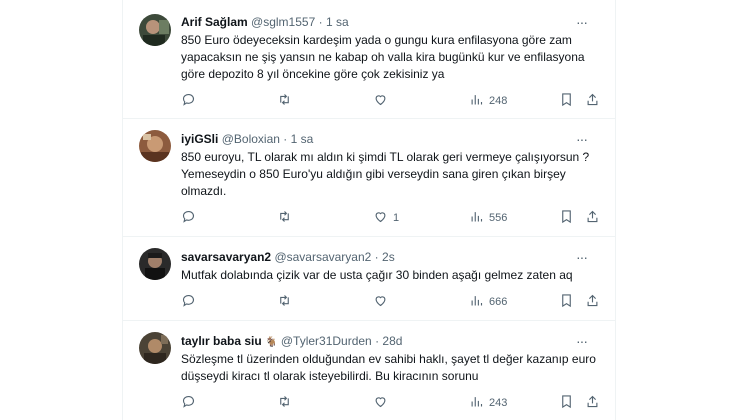 This screenshot has width=730, height=420. I want to click on timestamp: 28d, so click(392, 341).